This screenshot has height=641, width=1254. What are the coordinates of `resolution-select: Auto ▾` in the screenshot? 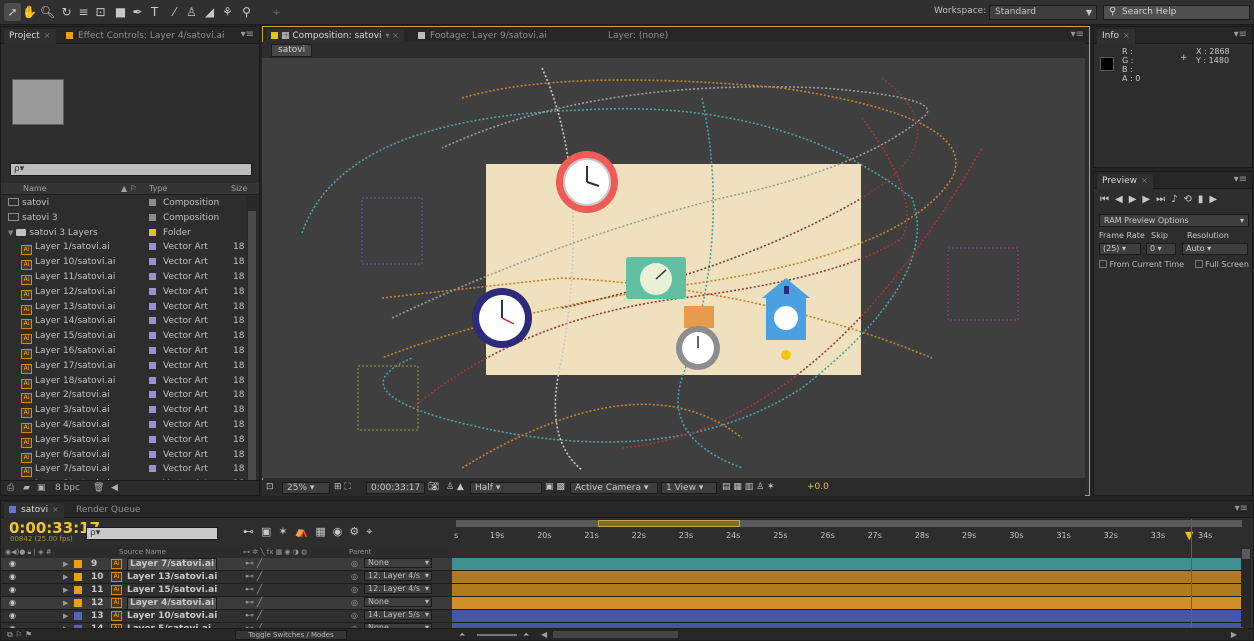 It's located at (1215, 249).